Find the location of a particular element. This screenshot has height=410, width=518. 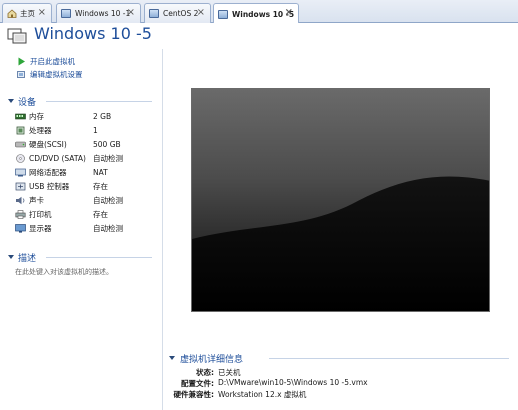

play-icon is located at coordinates (21, 61).